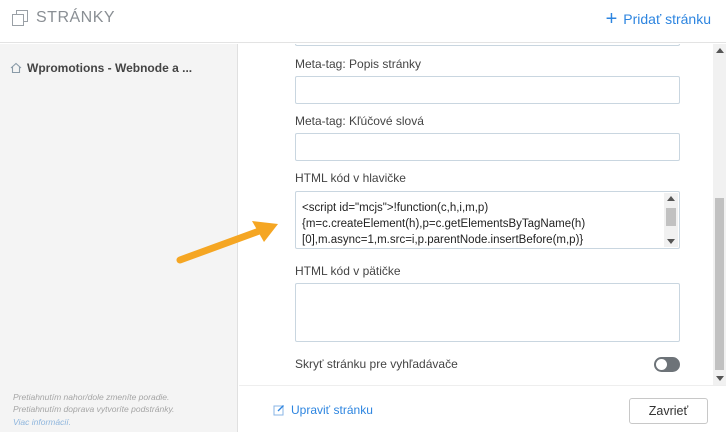  I want to click on close-button: Zavrieť, so click(668, 411).